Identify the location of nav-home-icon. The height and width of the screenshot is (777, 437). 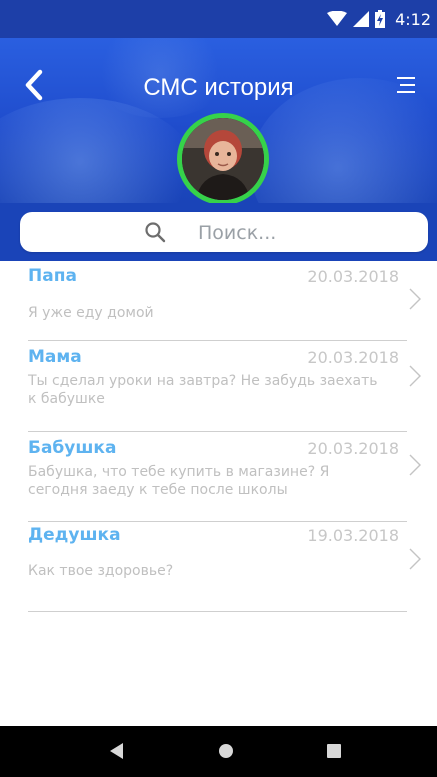
(226, 751).